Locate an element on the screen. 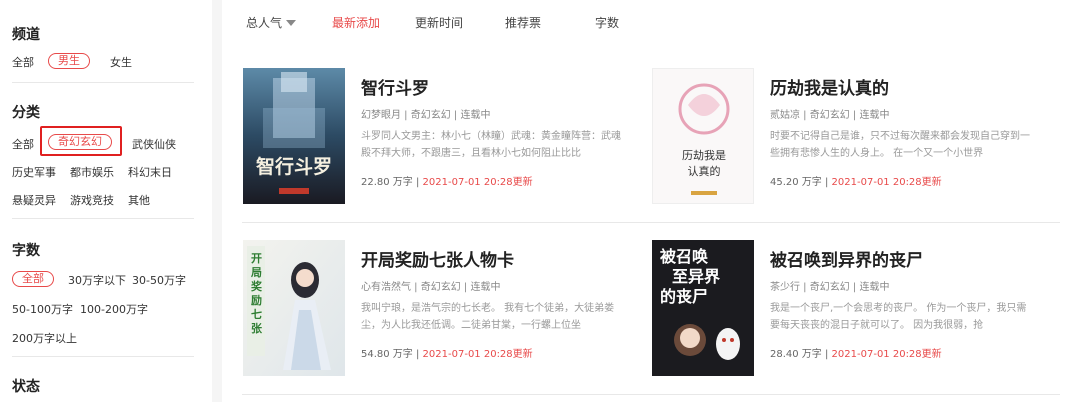 This screenshot has width=1080, height=402. category-games: 游戏竞技 is located at coordinates (92, 200).